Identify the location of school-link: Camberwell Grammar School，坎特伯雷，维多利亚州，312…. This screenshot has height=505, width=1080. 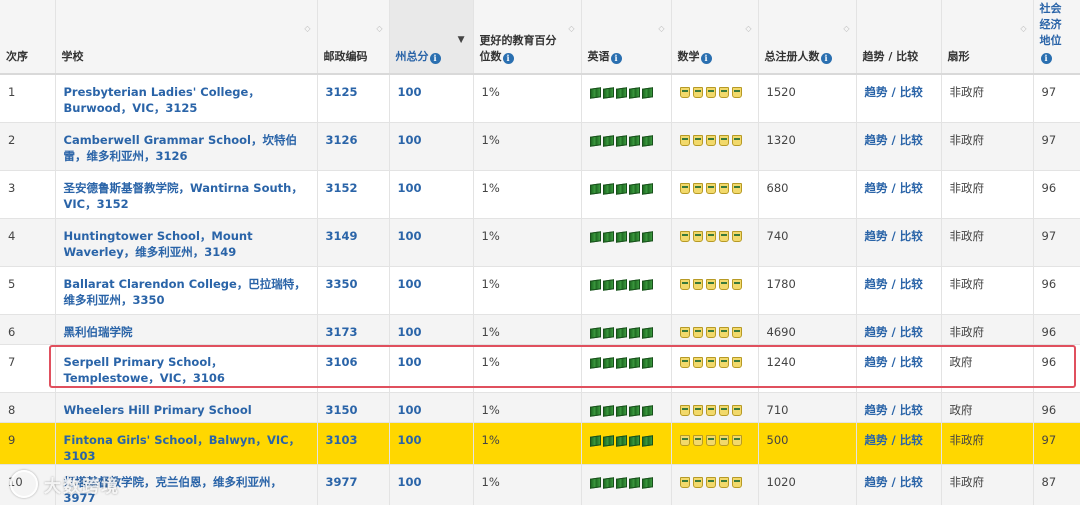
(181, 148).